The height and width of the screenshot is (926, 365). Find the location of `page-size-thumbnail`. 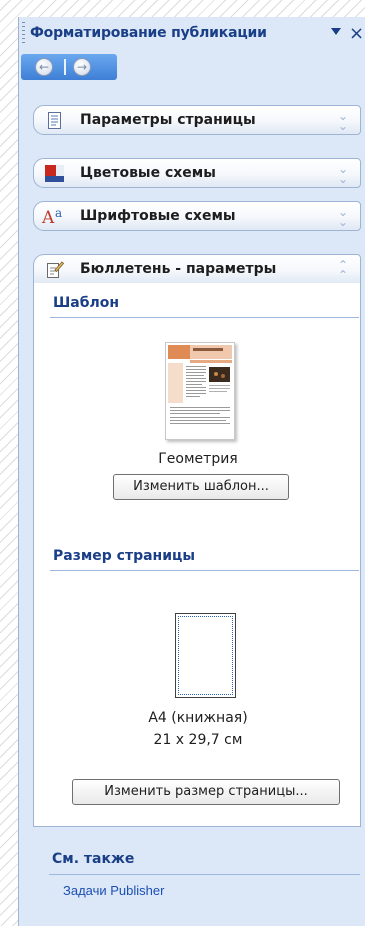

page-size-thumbnail is located at coordinates (205, 655).